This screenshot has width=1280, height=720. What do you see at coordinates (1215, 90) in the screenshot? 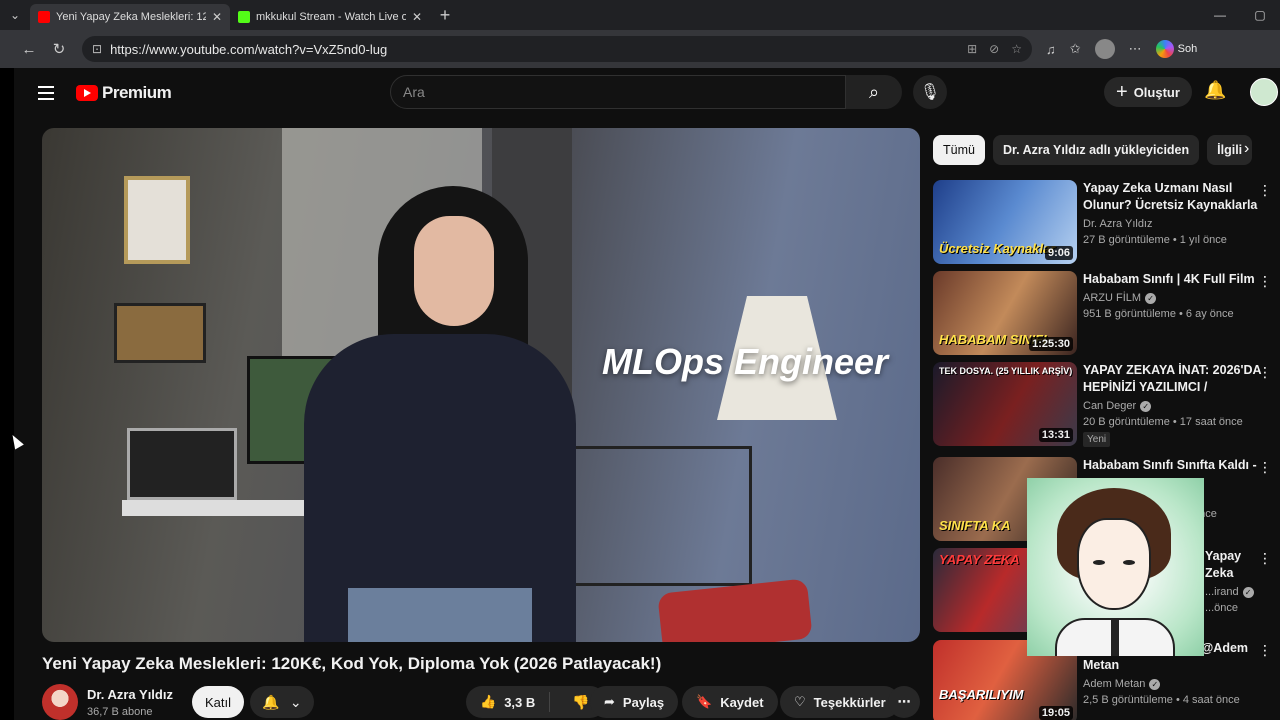
I see `notifications-bell-icon: 🔔` at bounding box center [1215, 90].